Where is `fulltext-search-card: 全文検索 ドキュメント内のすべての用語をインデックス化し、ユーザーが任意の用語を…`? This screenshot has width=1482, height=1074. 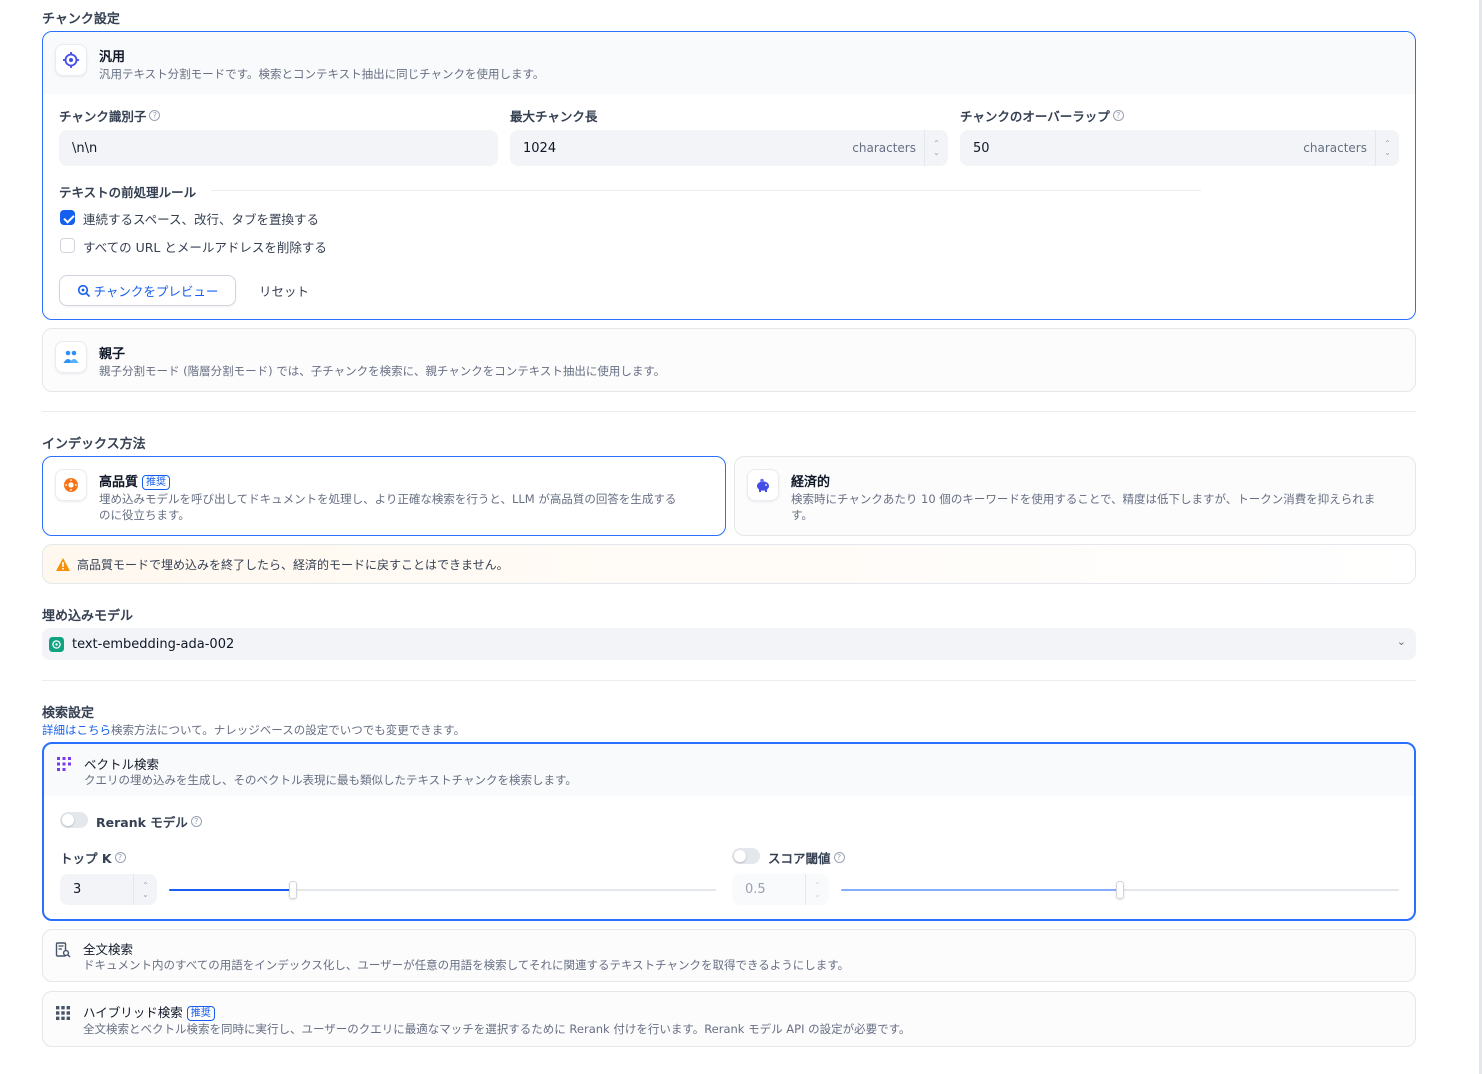 fulltext-search-card: 全文検索 ドキュメント内のすべての用語をインデックス化し、ユーザーが任意の用語を… is located at coordinates (729, 955).